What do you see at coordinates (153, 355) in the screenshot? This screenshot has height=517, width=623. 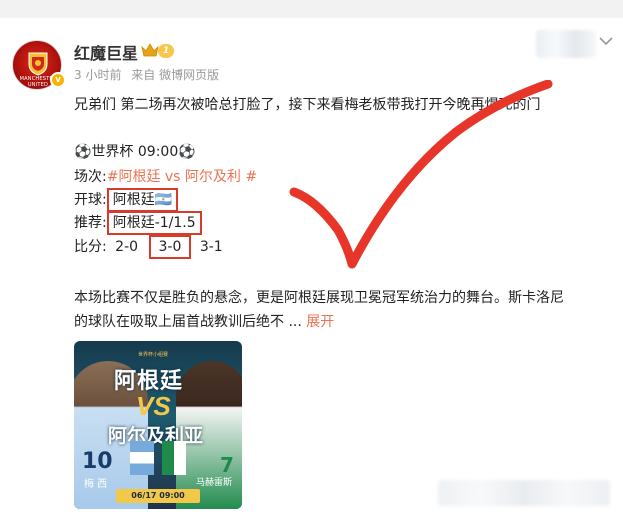 I see `image-cup-text: 世界杯小组赛` at bounding box center [153, 355].